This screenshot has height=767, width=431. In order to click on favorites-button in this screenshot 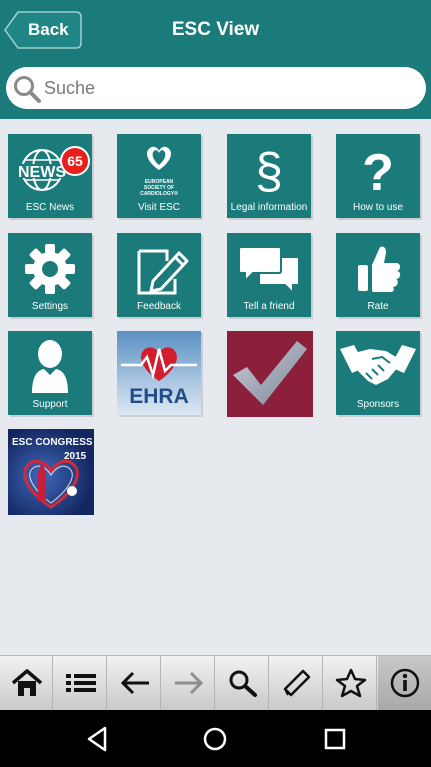, I will do `click(350, 683)`.